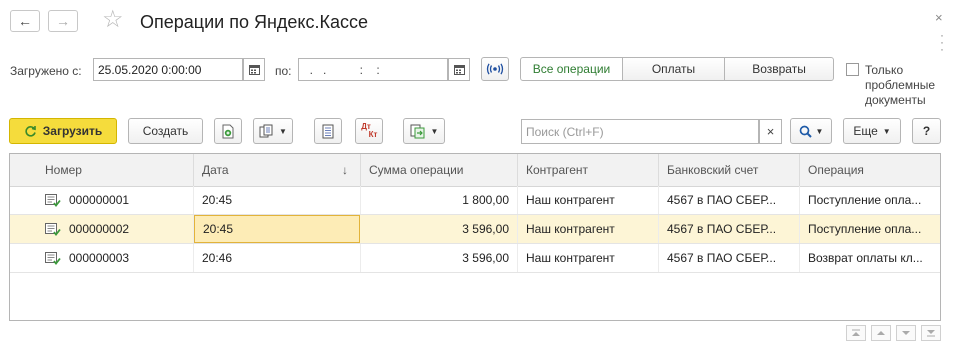 The height and width of the screenshot is (350, 955). Describe the element at coordinates (277, 258) in the screenshot. I see `cell-date: 20:46` at that location.